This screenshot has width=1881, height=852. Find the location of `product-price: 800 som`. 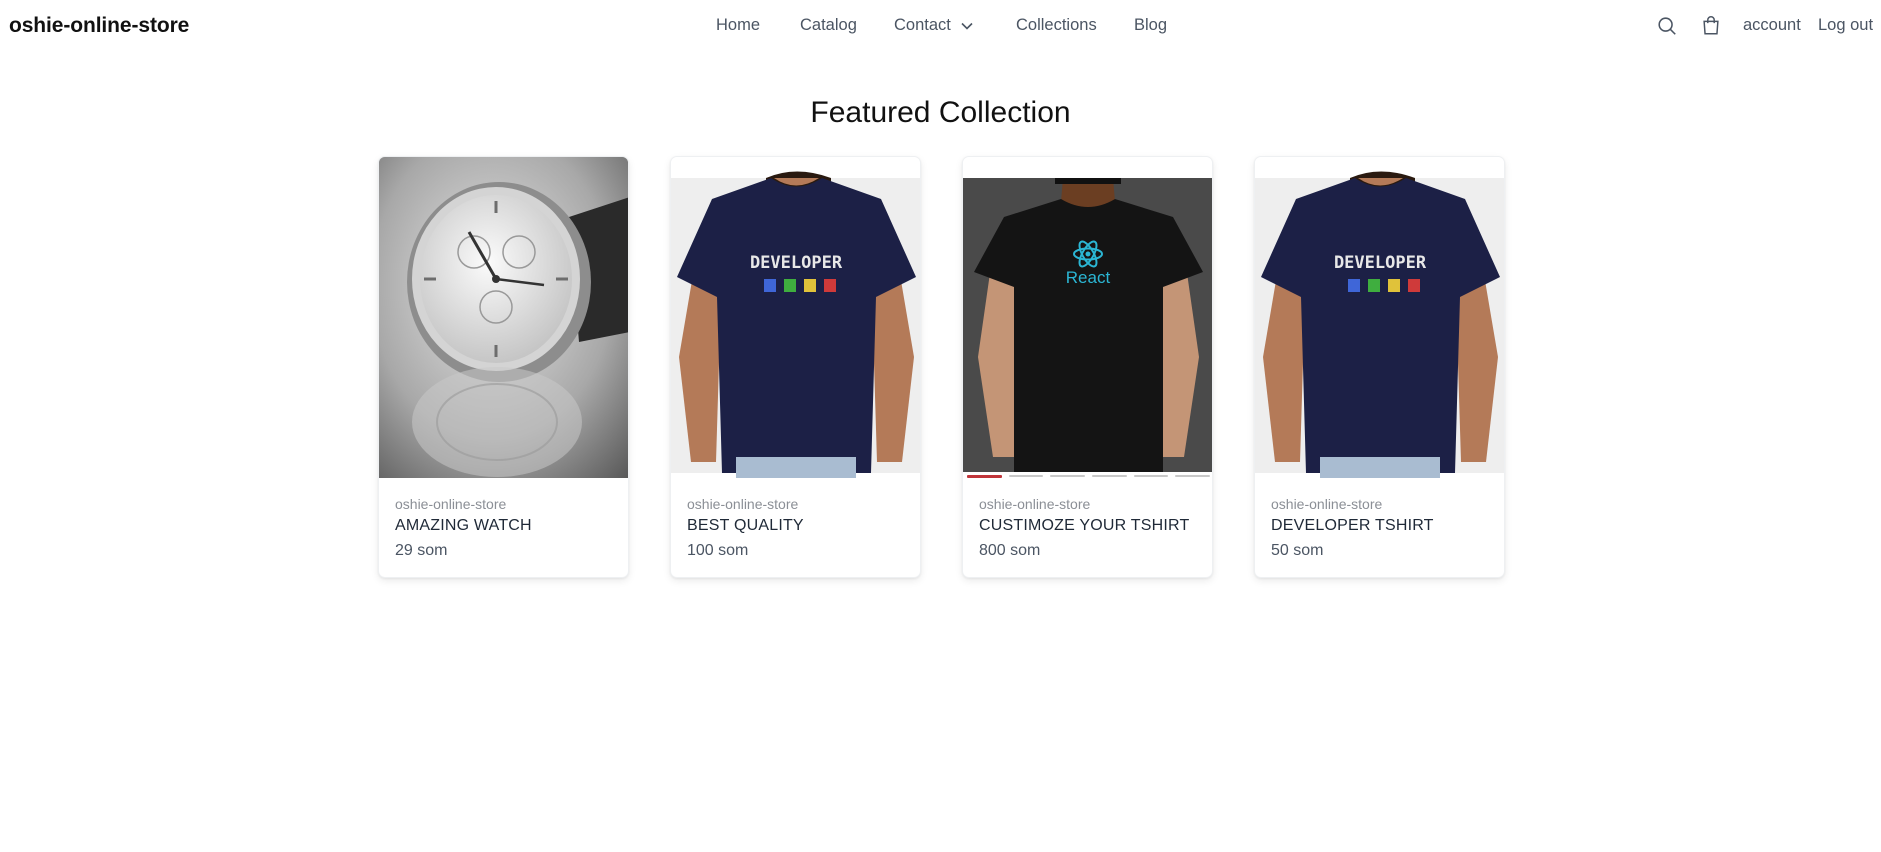

product-price: 800 som is located at coordinates (1010, 550).